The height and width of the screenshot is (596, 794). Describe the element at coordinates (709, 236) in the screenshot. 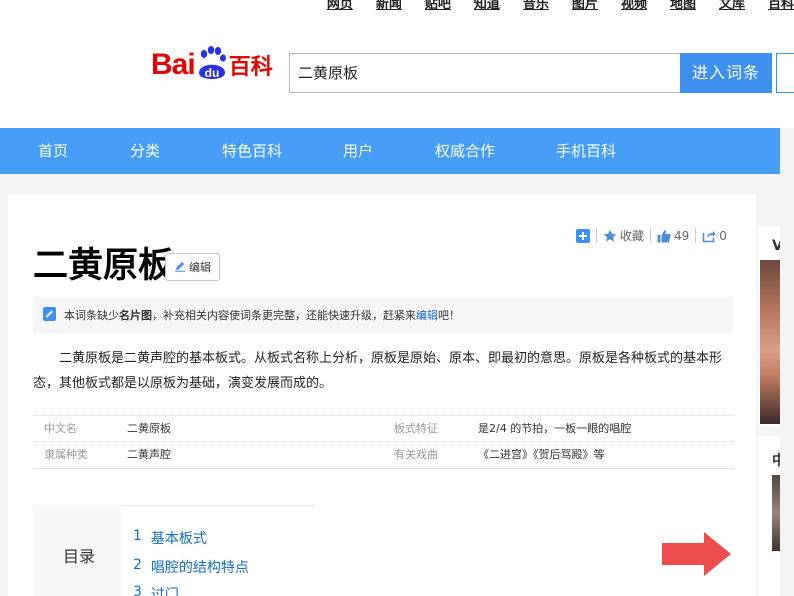

I see `share-icon` at that location.